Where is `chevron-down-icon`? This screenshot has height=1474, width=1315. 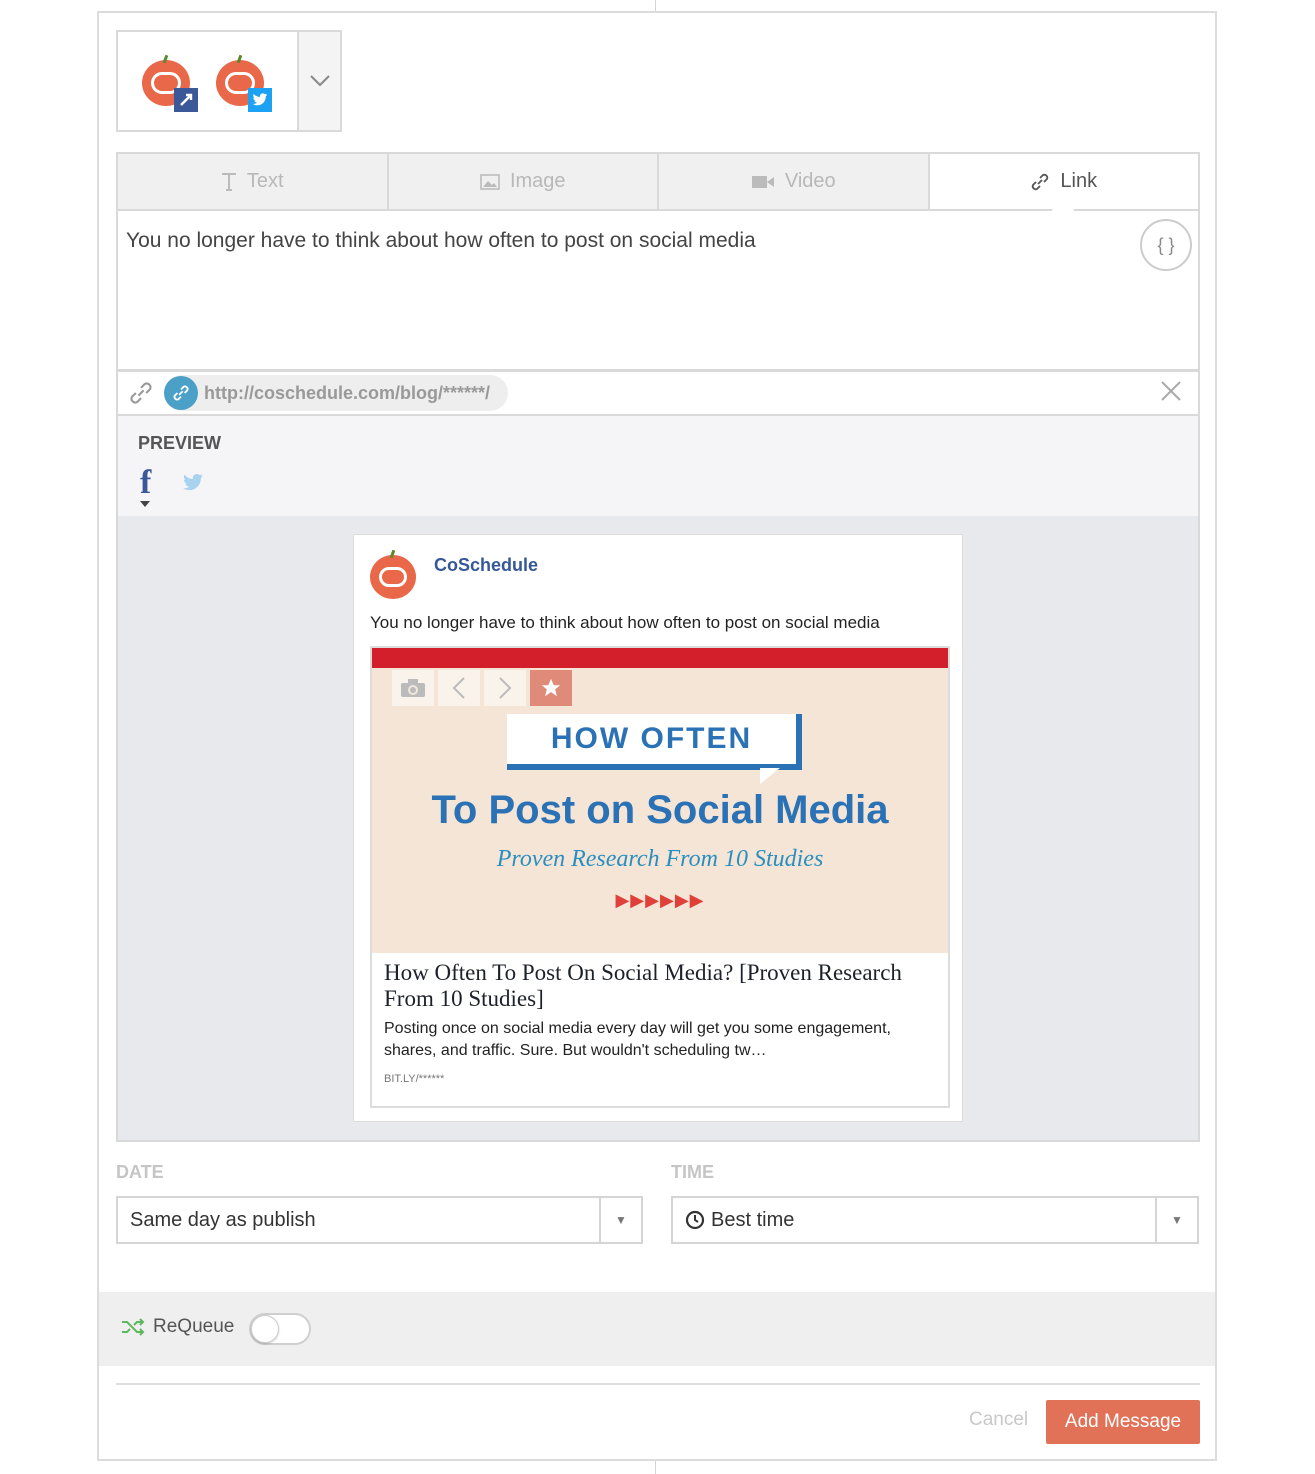 chevron-down-icon is located at coordinates (319, 81).